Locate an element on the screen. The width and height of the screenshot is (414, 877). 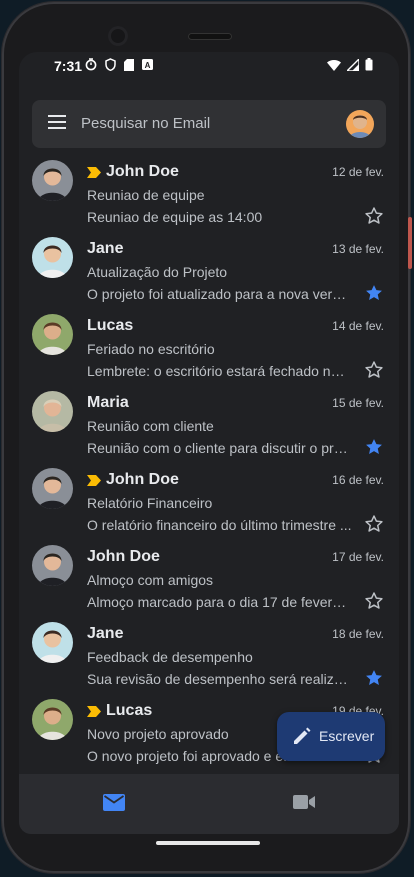
search-input: Pesquisar no Email is located at coordinates (145, 123).